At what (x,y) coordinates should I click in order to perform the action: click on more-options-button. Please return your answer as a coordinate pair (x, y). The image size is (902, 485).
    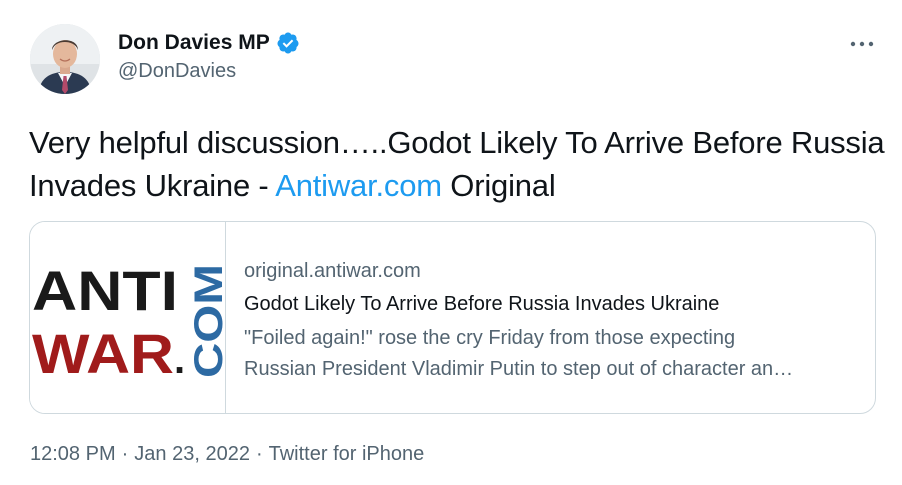
    Looking at the image, I should click on (862, 44).